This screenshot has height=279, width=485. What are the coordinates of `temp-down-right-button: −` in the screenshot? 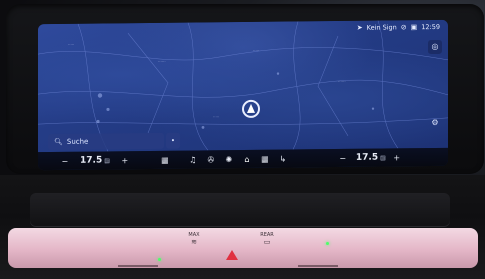 It's located at (343, 157).